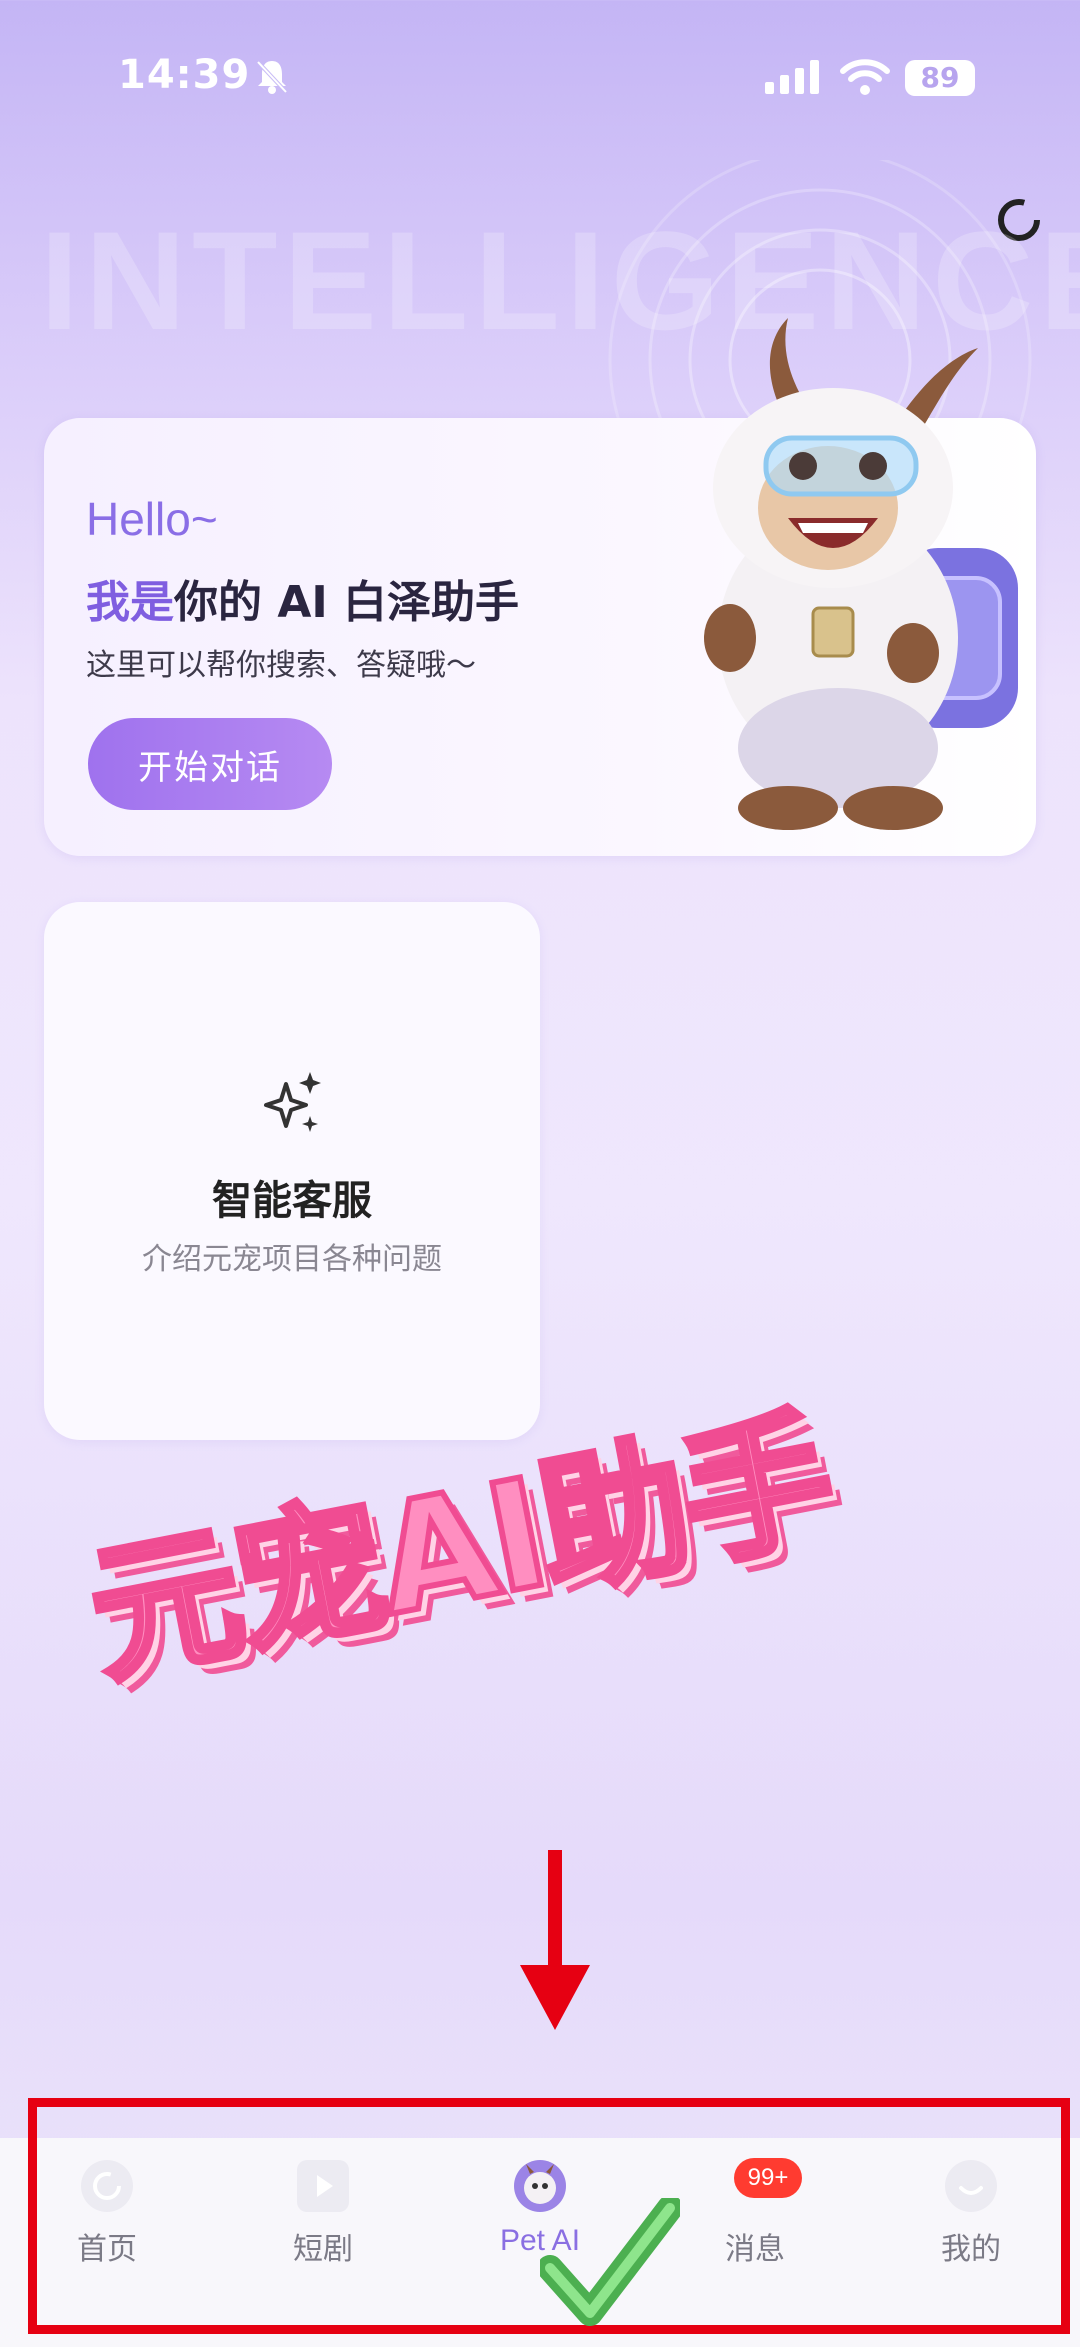 The width and height of the screenshot is (1080, 2347). I want to click on sparkle-icon, so click(292, 1102).